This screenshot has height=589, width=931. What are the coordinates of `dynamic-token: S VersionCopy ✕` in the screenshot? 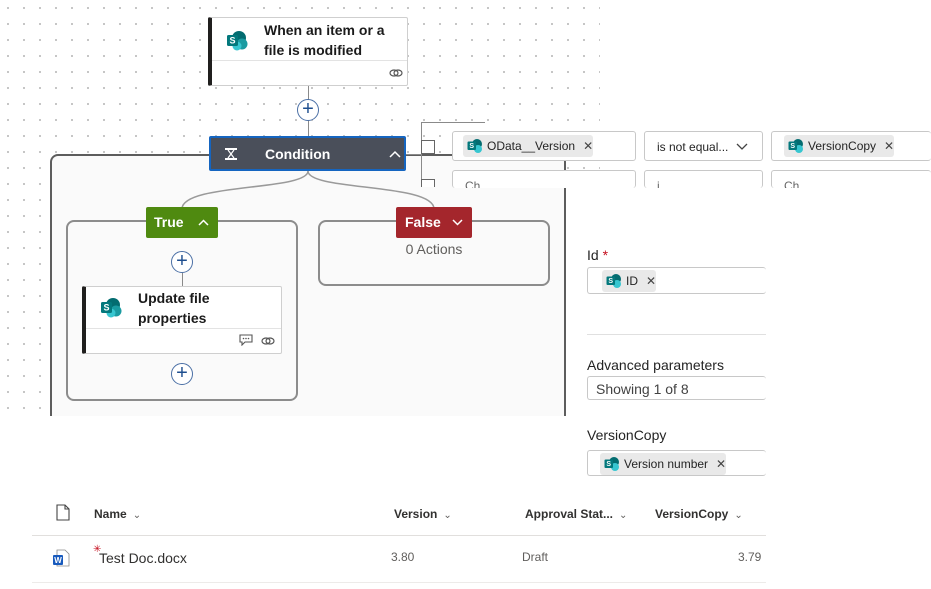 It's located at (839, 146).